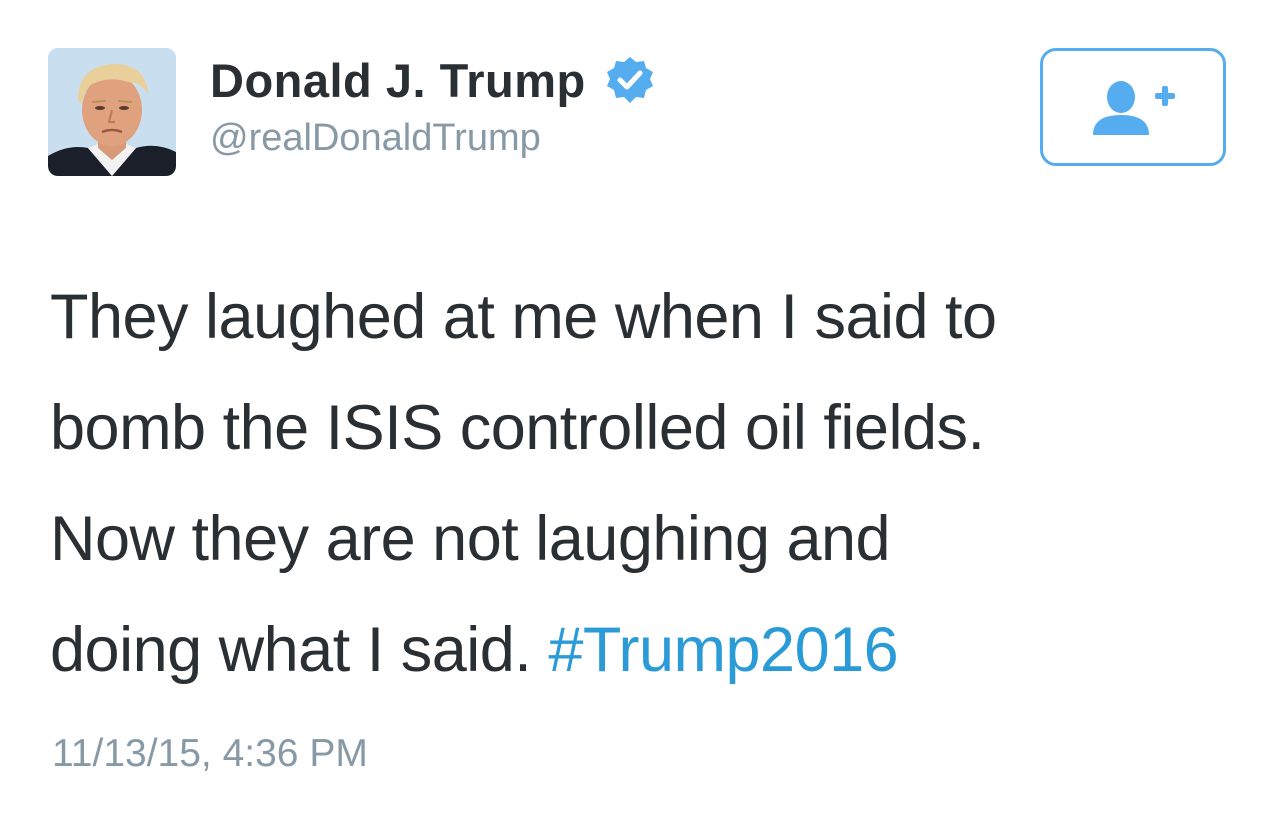  I want to click on tweet-timestamp: 11/13/15, 4:36 PM, so click(210, 754).